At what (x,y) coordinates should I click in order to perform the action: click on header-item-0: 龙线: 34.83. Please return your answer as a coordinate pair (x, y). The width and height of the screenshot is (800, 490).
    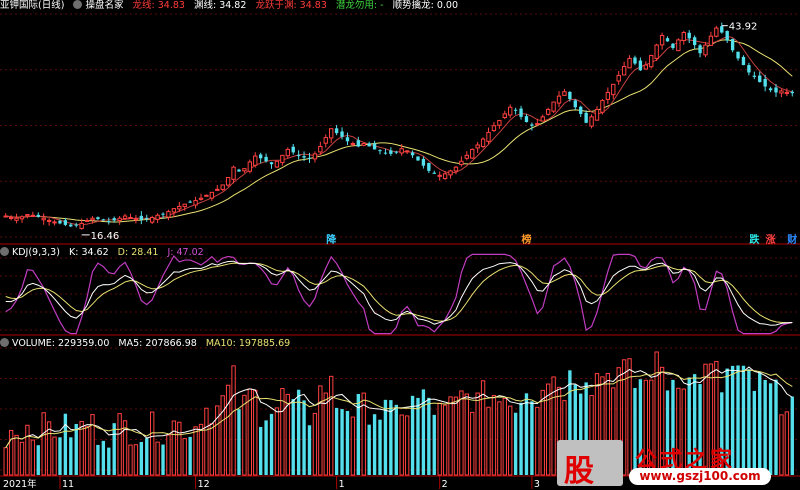
    Looking at the image, I should click on (158, 5).